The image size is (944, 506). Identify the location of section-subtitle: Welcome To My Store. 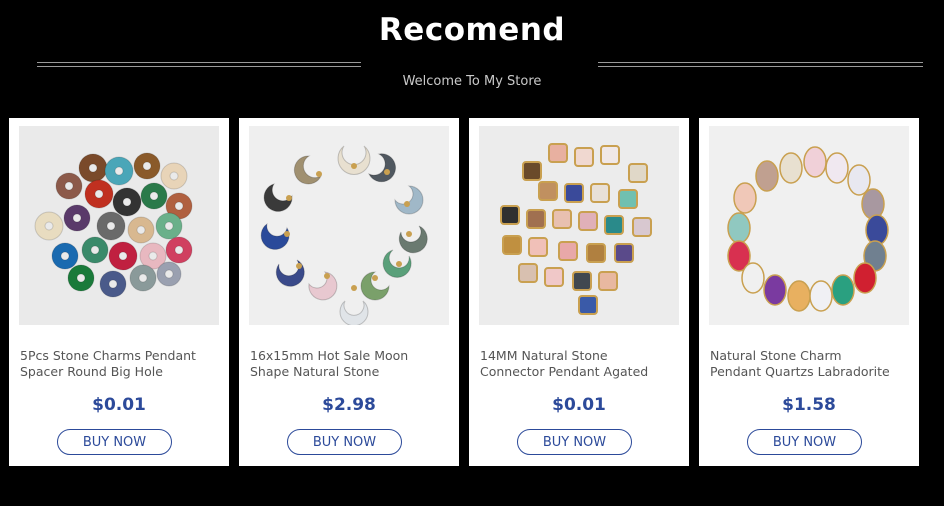
(472, 81).